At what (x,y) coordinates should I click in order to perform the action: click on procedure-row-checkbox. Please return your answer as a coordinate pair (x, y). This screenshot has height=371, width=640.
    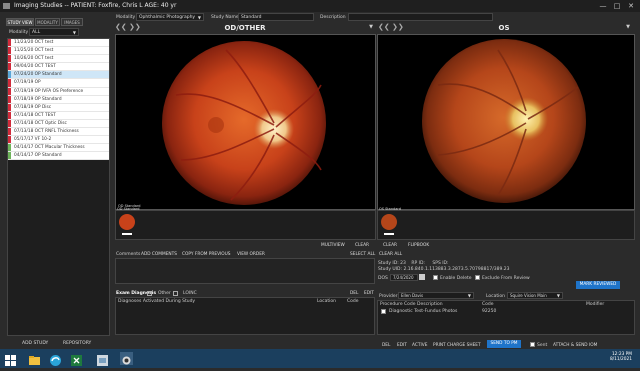
    Looking at the image, I should click on (383, 311).